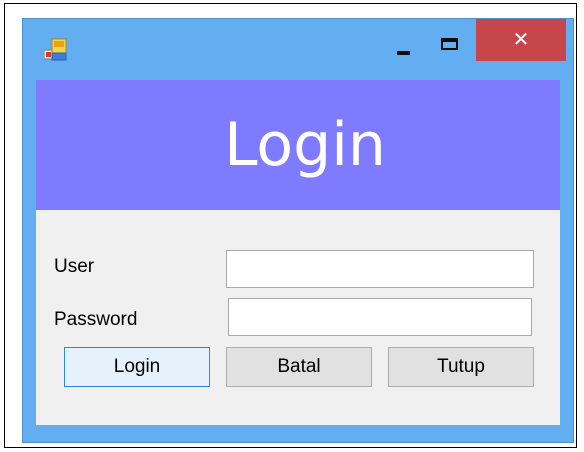 The height and width of the screenshot is (452, 584). What do you see at coordinates (299, 367) in the screenshot?
I see `cancel-button: Batal` at bounding box center [299, 367].